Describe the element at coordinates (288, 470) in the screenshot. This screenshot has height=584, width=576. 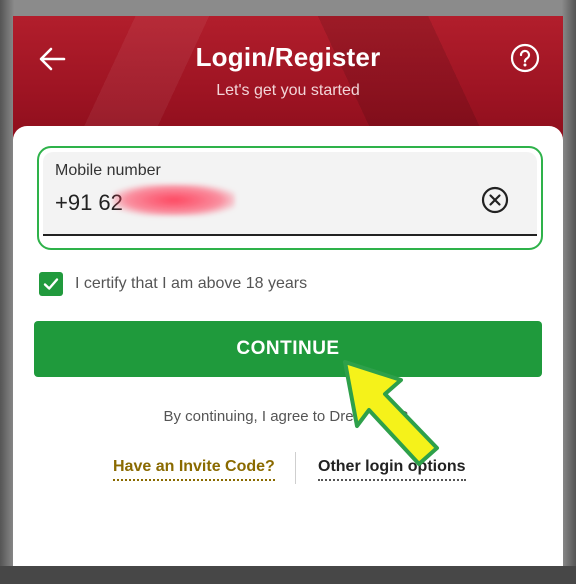
I see `secondary-links: Have an Invite Code? Other login options` at that location.